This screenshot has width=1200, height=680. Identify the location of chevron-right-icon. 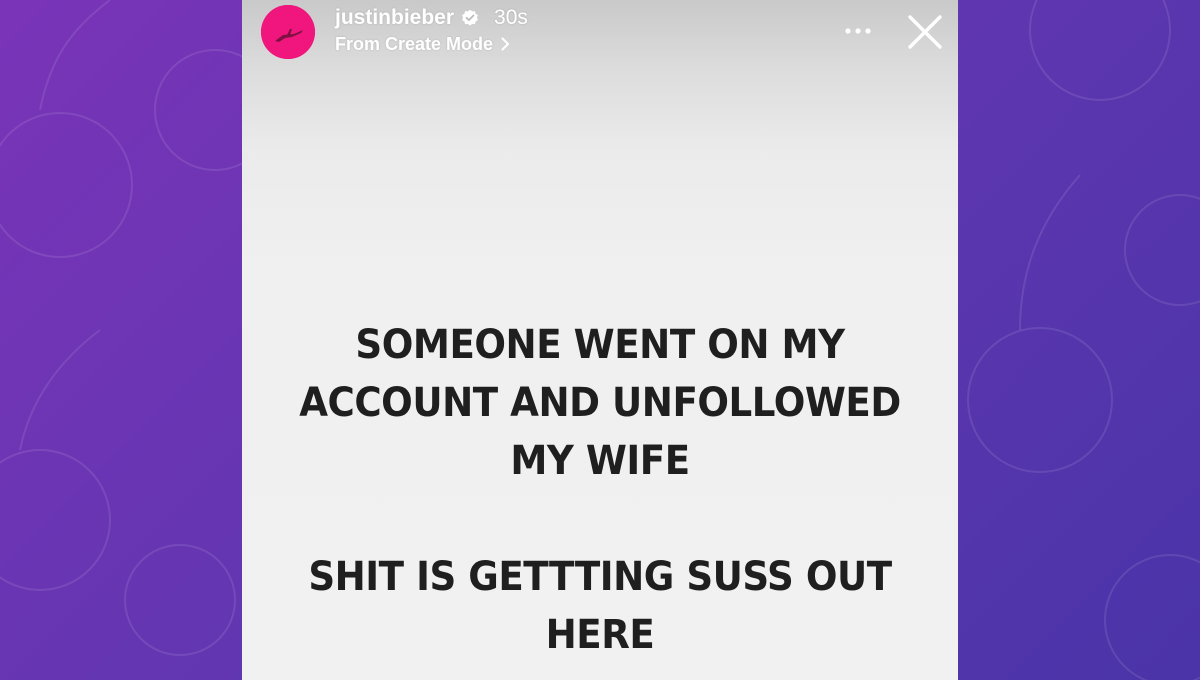
(505, 44).